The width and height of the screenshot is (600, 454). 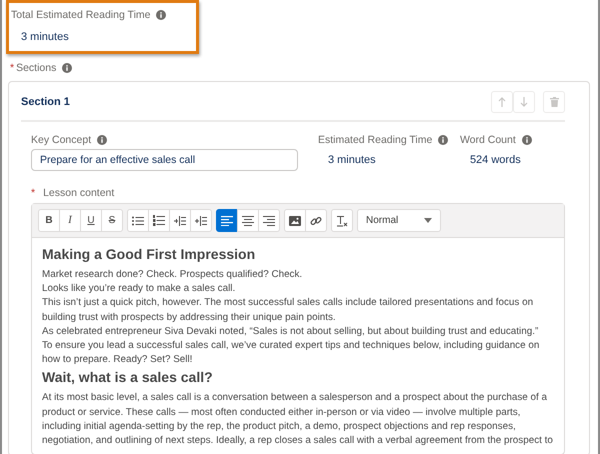 I want to click on underline-button: U, so click(x=91, y=220).